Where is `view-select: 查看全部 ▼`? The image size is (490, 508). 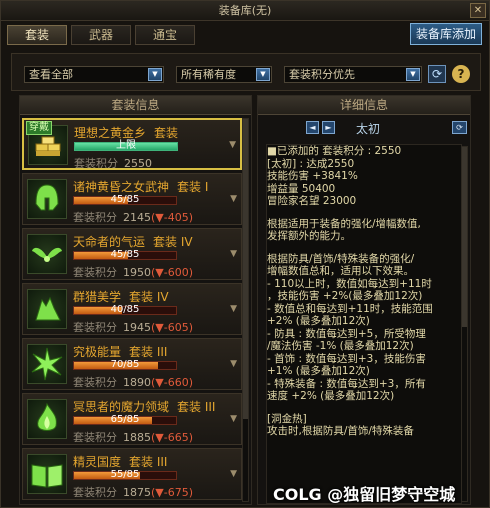
view-select: 查看全部 ▼ is located at coordinates (94, 74).